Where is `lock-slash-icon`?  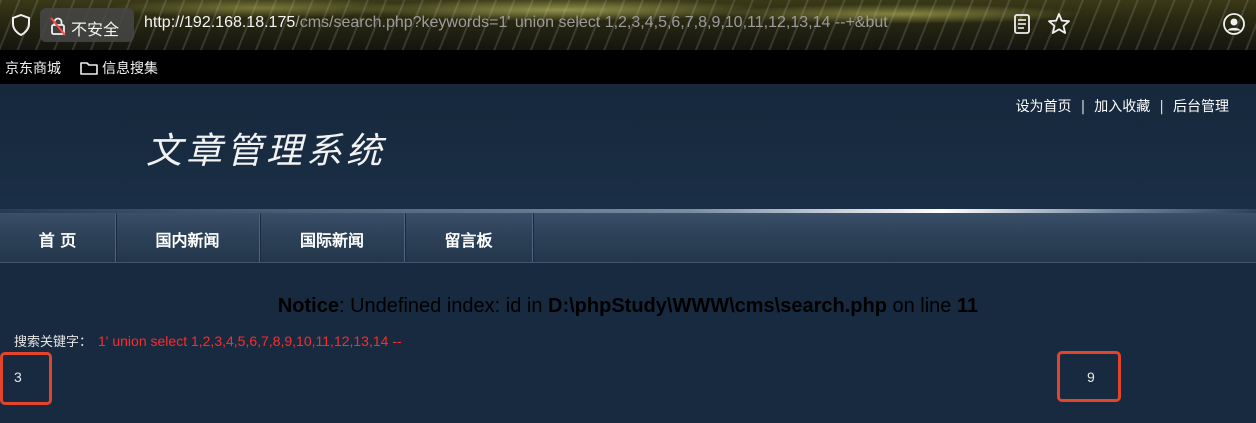 lock-slash-icon is located at coordinates (58, 28).